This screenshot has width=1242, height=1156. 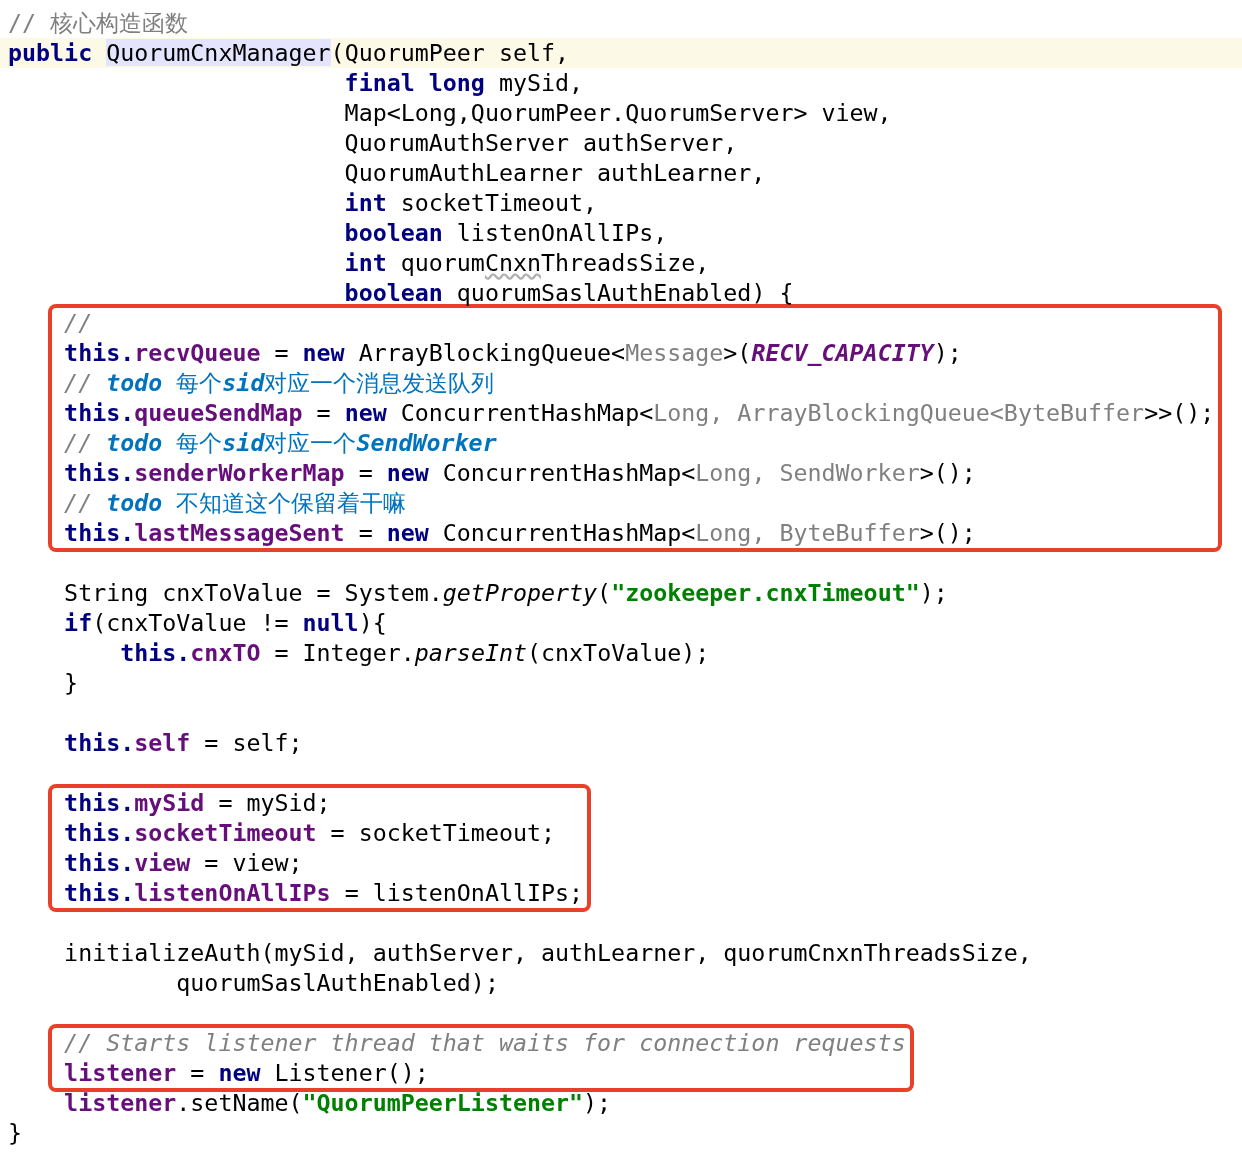 I want to click on code-line: String cnxToValue = System.getProperty("zookeeper.cnxTimeout");, so click(x=506, y=593).